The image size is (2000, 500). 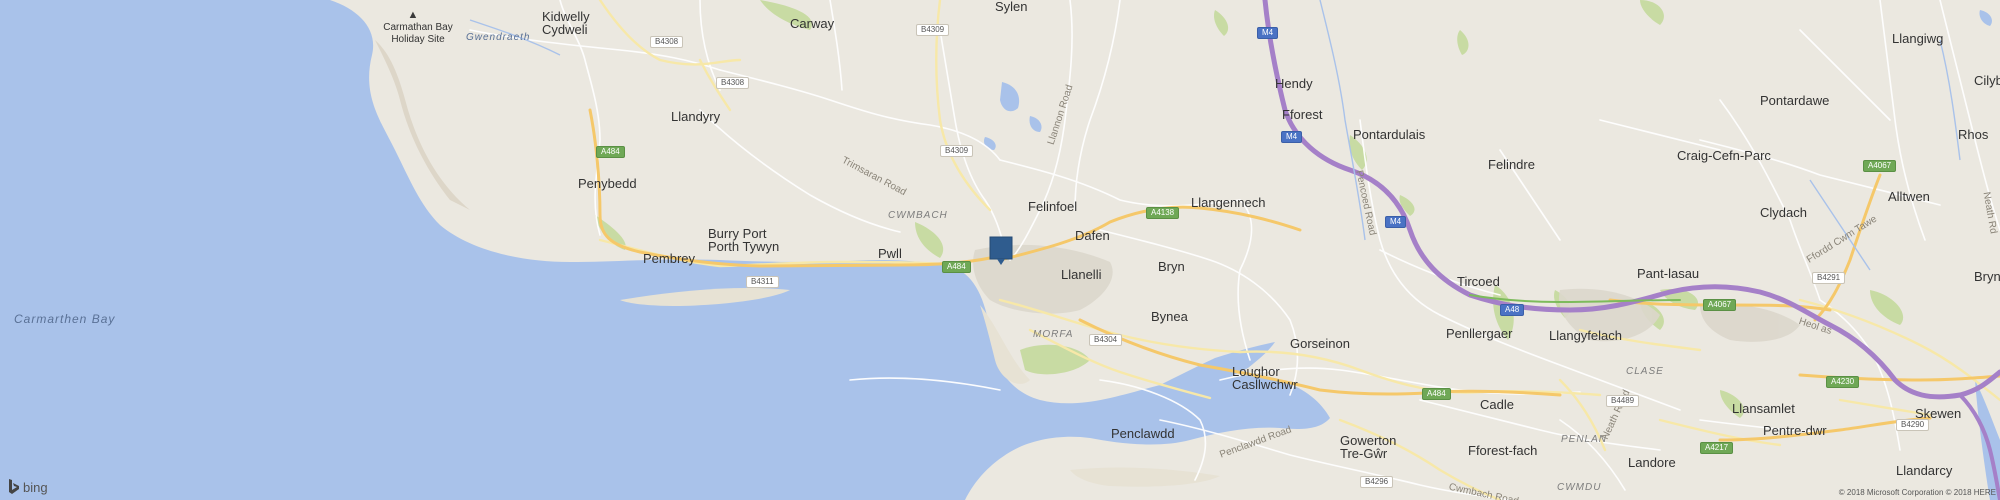 I want to click on place-kidwelly: Kidwelly Cydweli, so click(x=572, y=23).